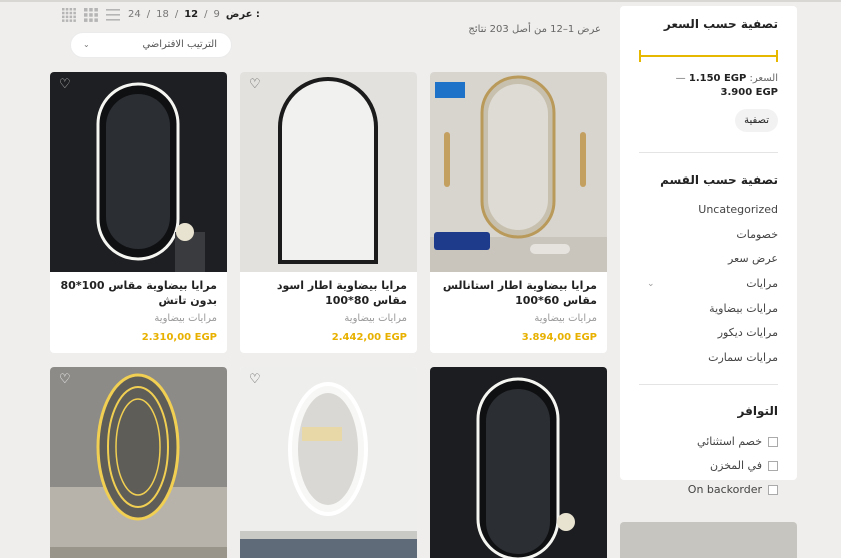 The width and height of the screenshot is (841, 558). Describe the element at coordinates (191, 14) in the screenshot. I see `per-page-option-selected: 12` at that location.